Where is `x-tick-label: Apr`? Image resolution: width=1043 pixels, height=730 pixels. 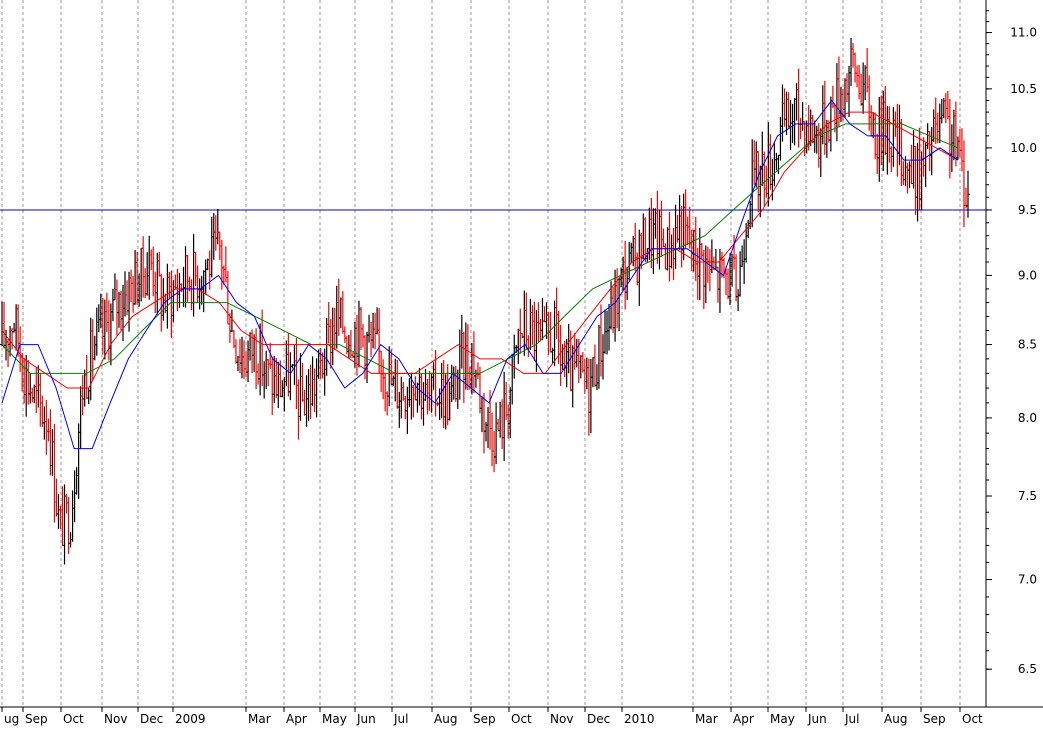 x-tick-label: Apr is located at coordinates (743, 719).